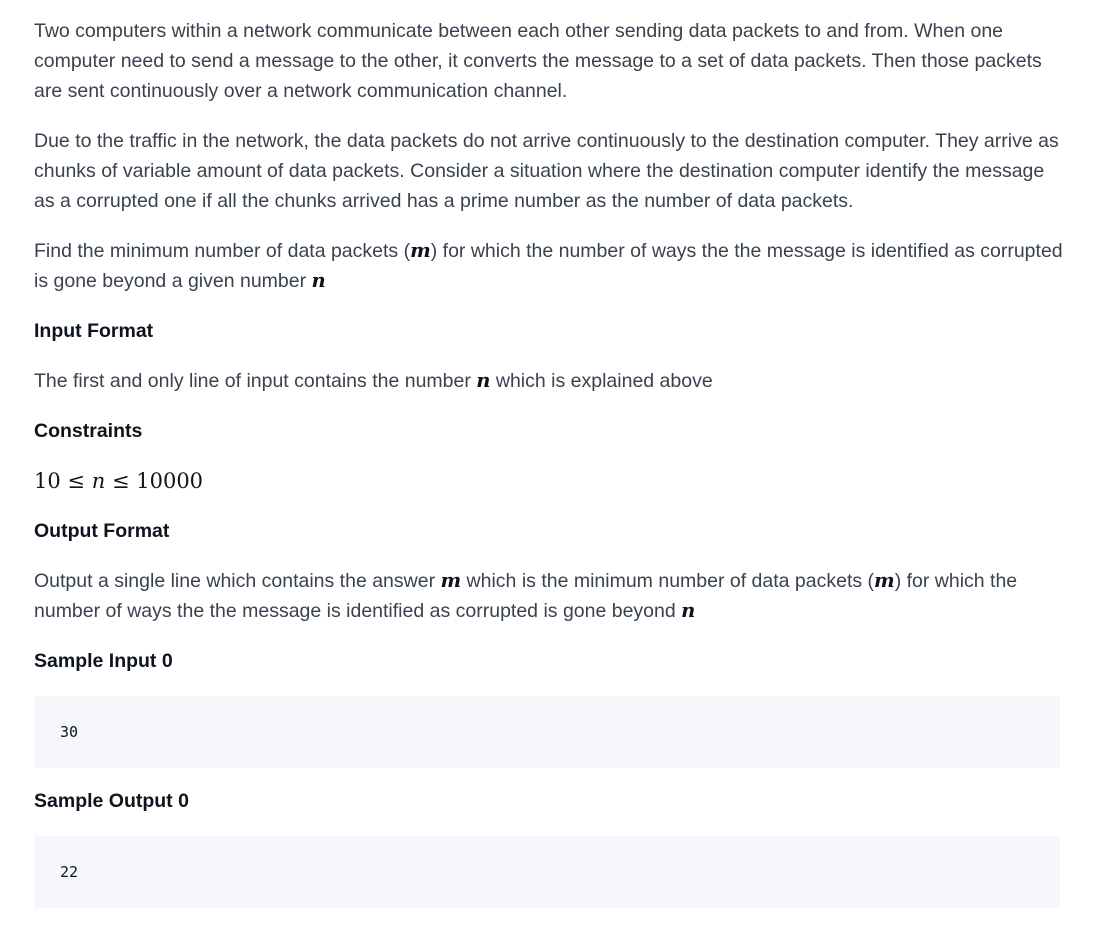 The height and width of the screenshot is (931, 1098). Describe the element at coordinates (94, 331) in the screenshot. I see `input-format-heading: Input Format` at that location.